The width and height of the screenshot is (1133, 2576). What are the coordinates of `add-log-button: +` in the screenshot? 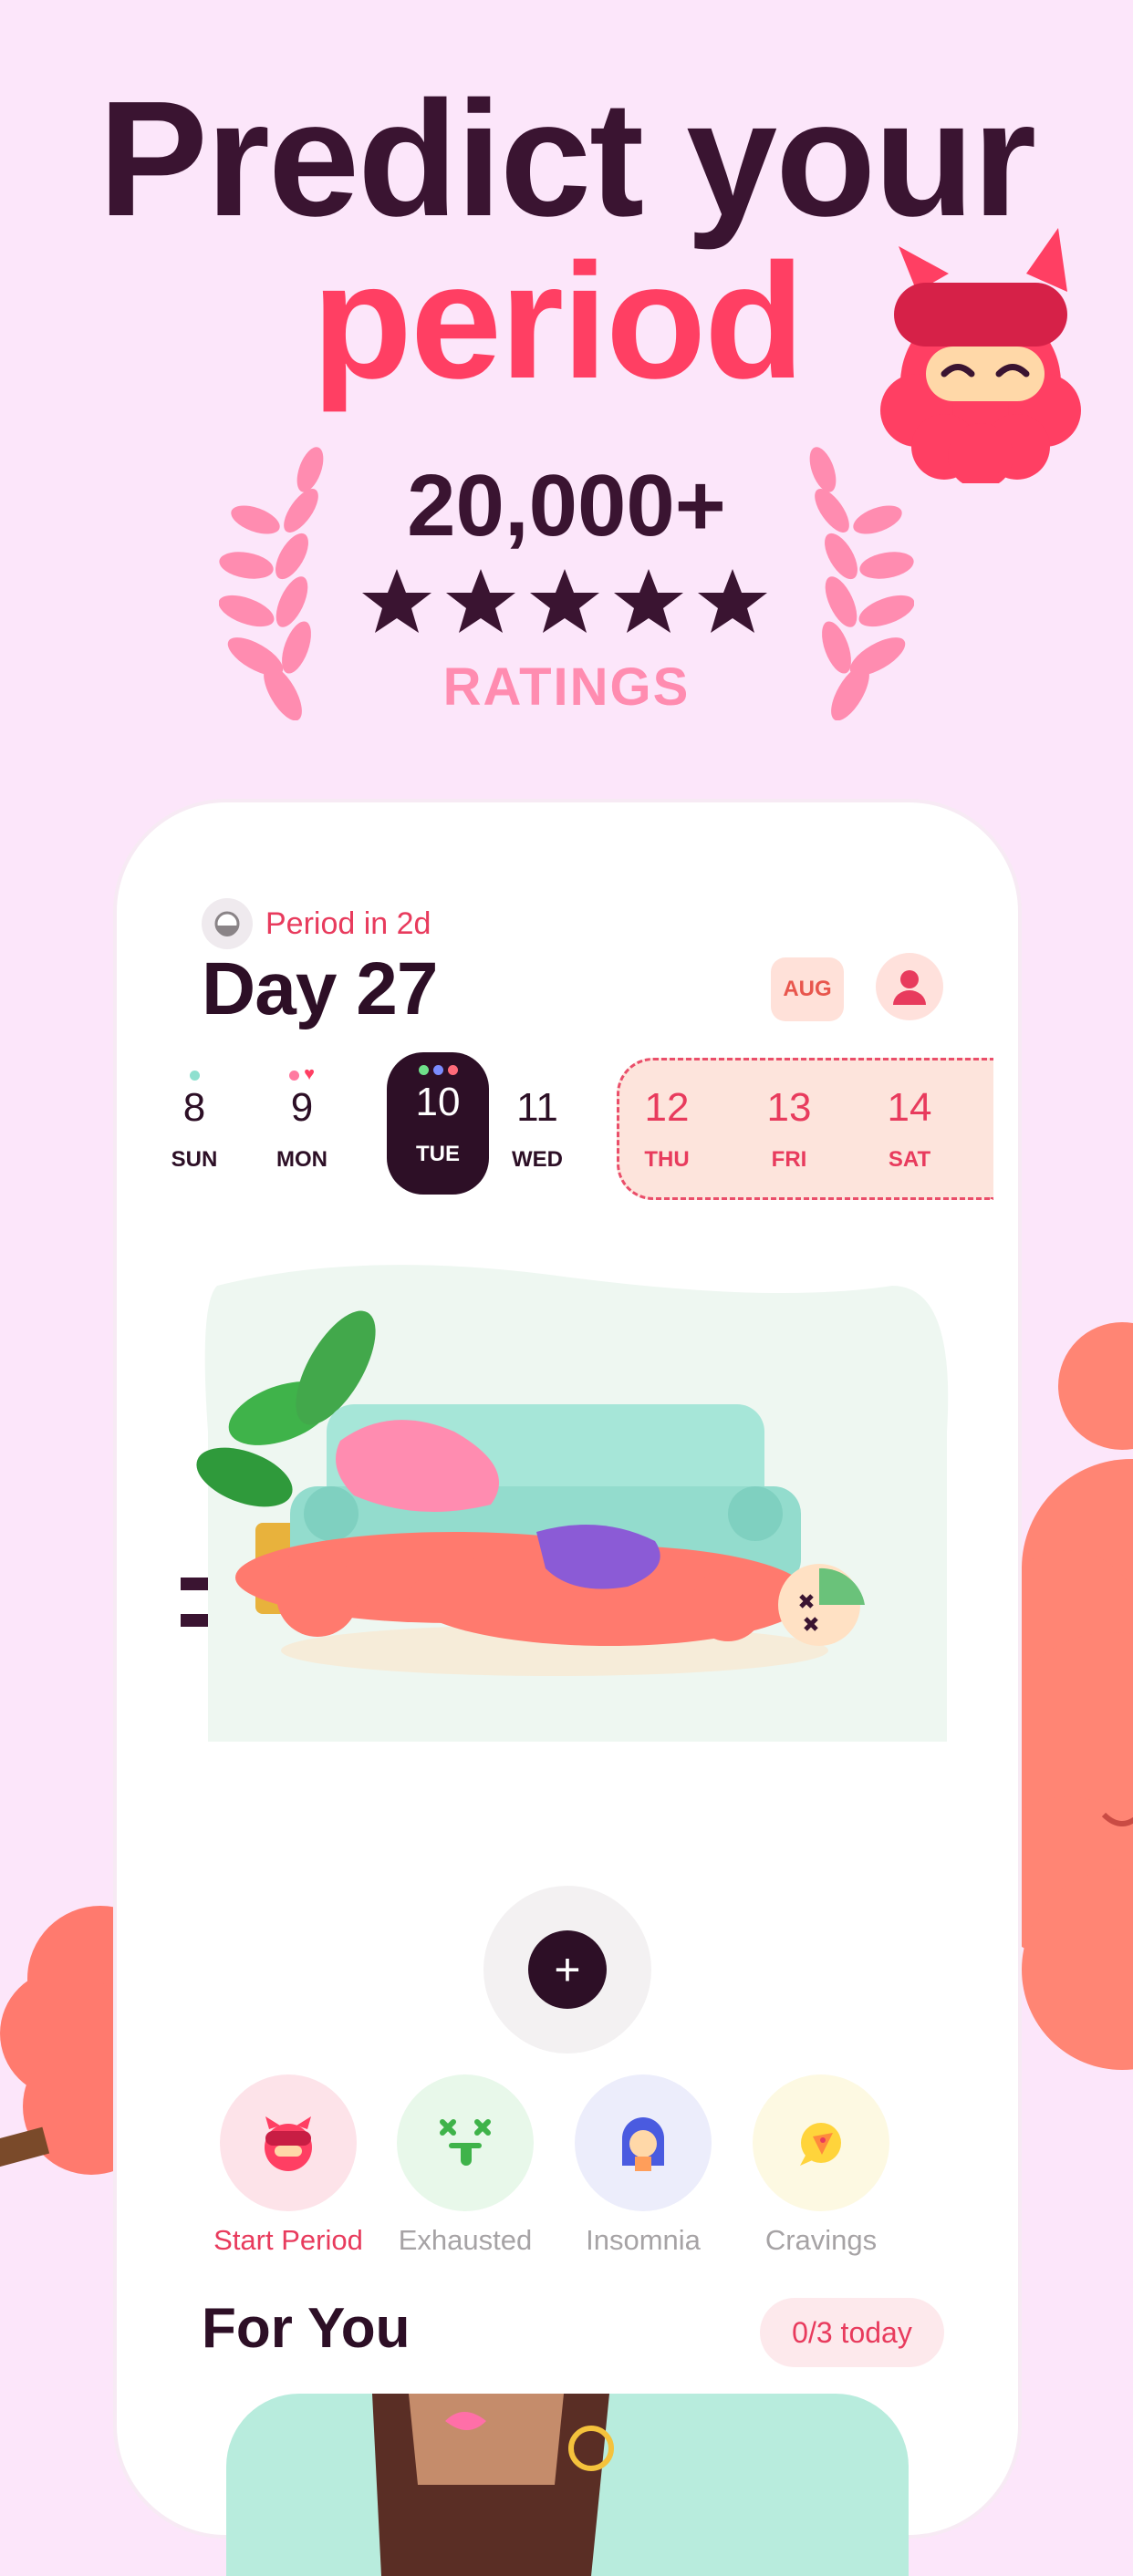 It's located at (567, 1969).